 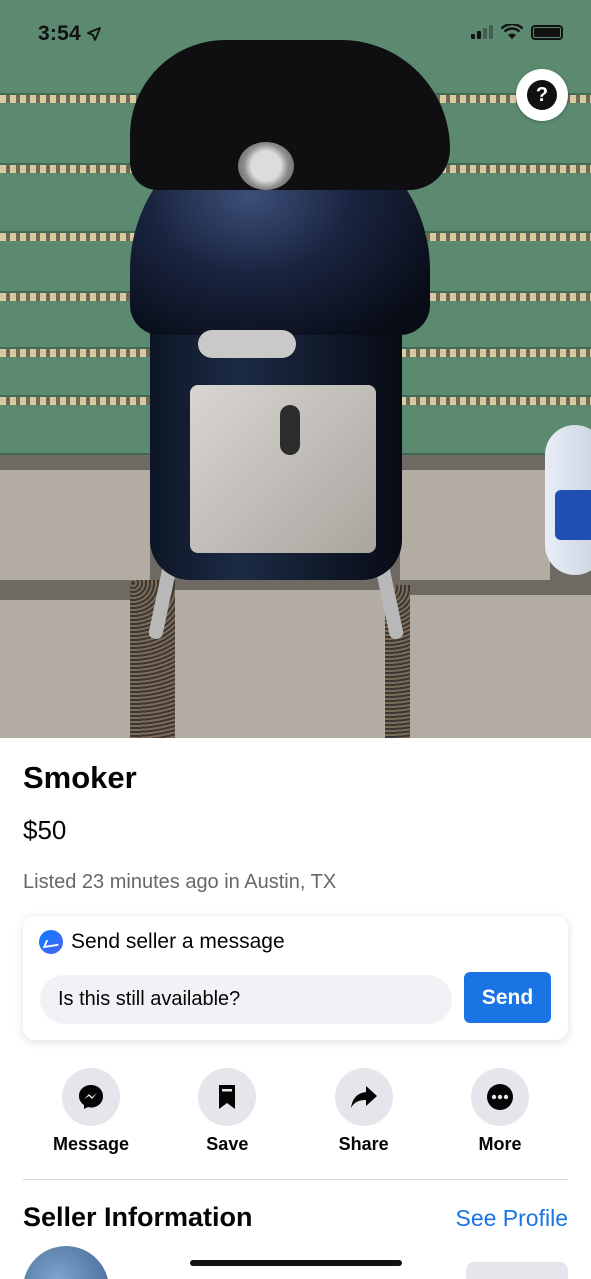 I want to click on see-profile-link: See Profile, so click(x=511, y=1218).